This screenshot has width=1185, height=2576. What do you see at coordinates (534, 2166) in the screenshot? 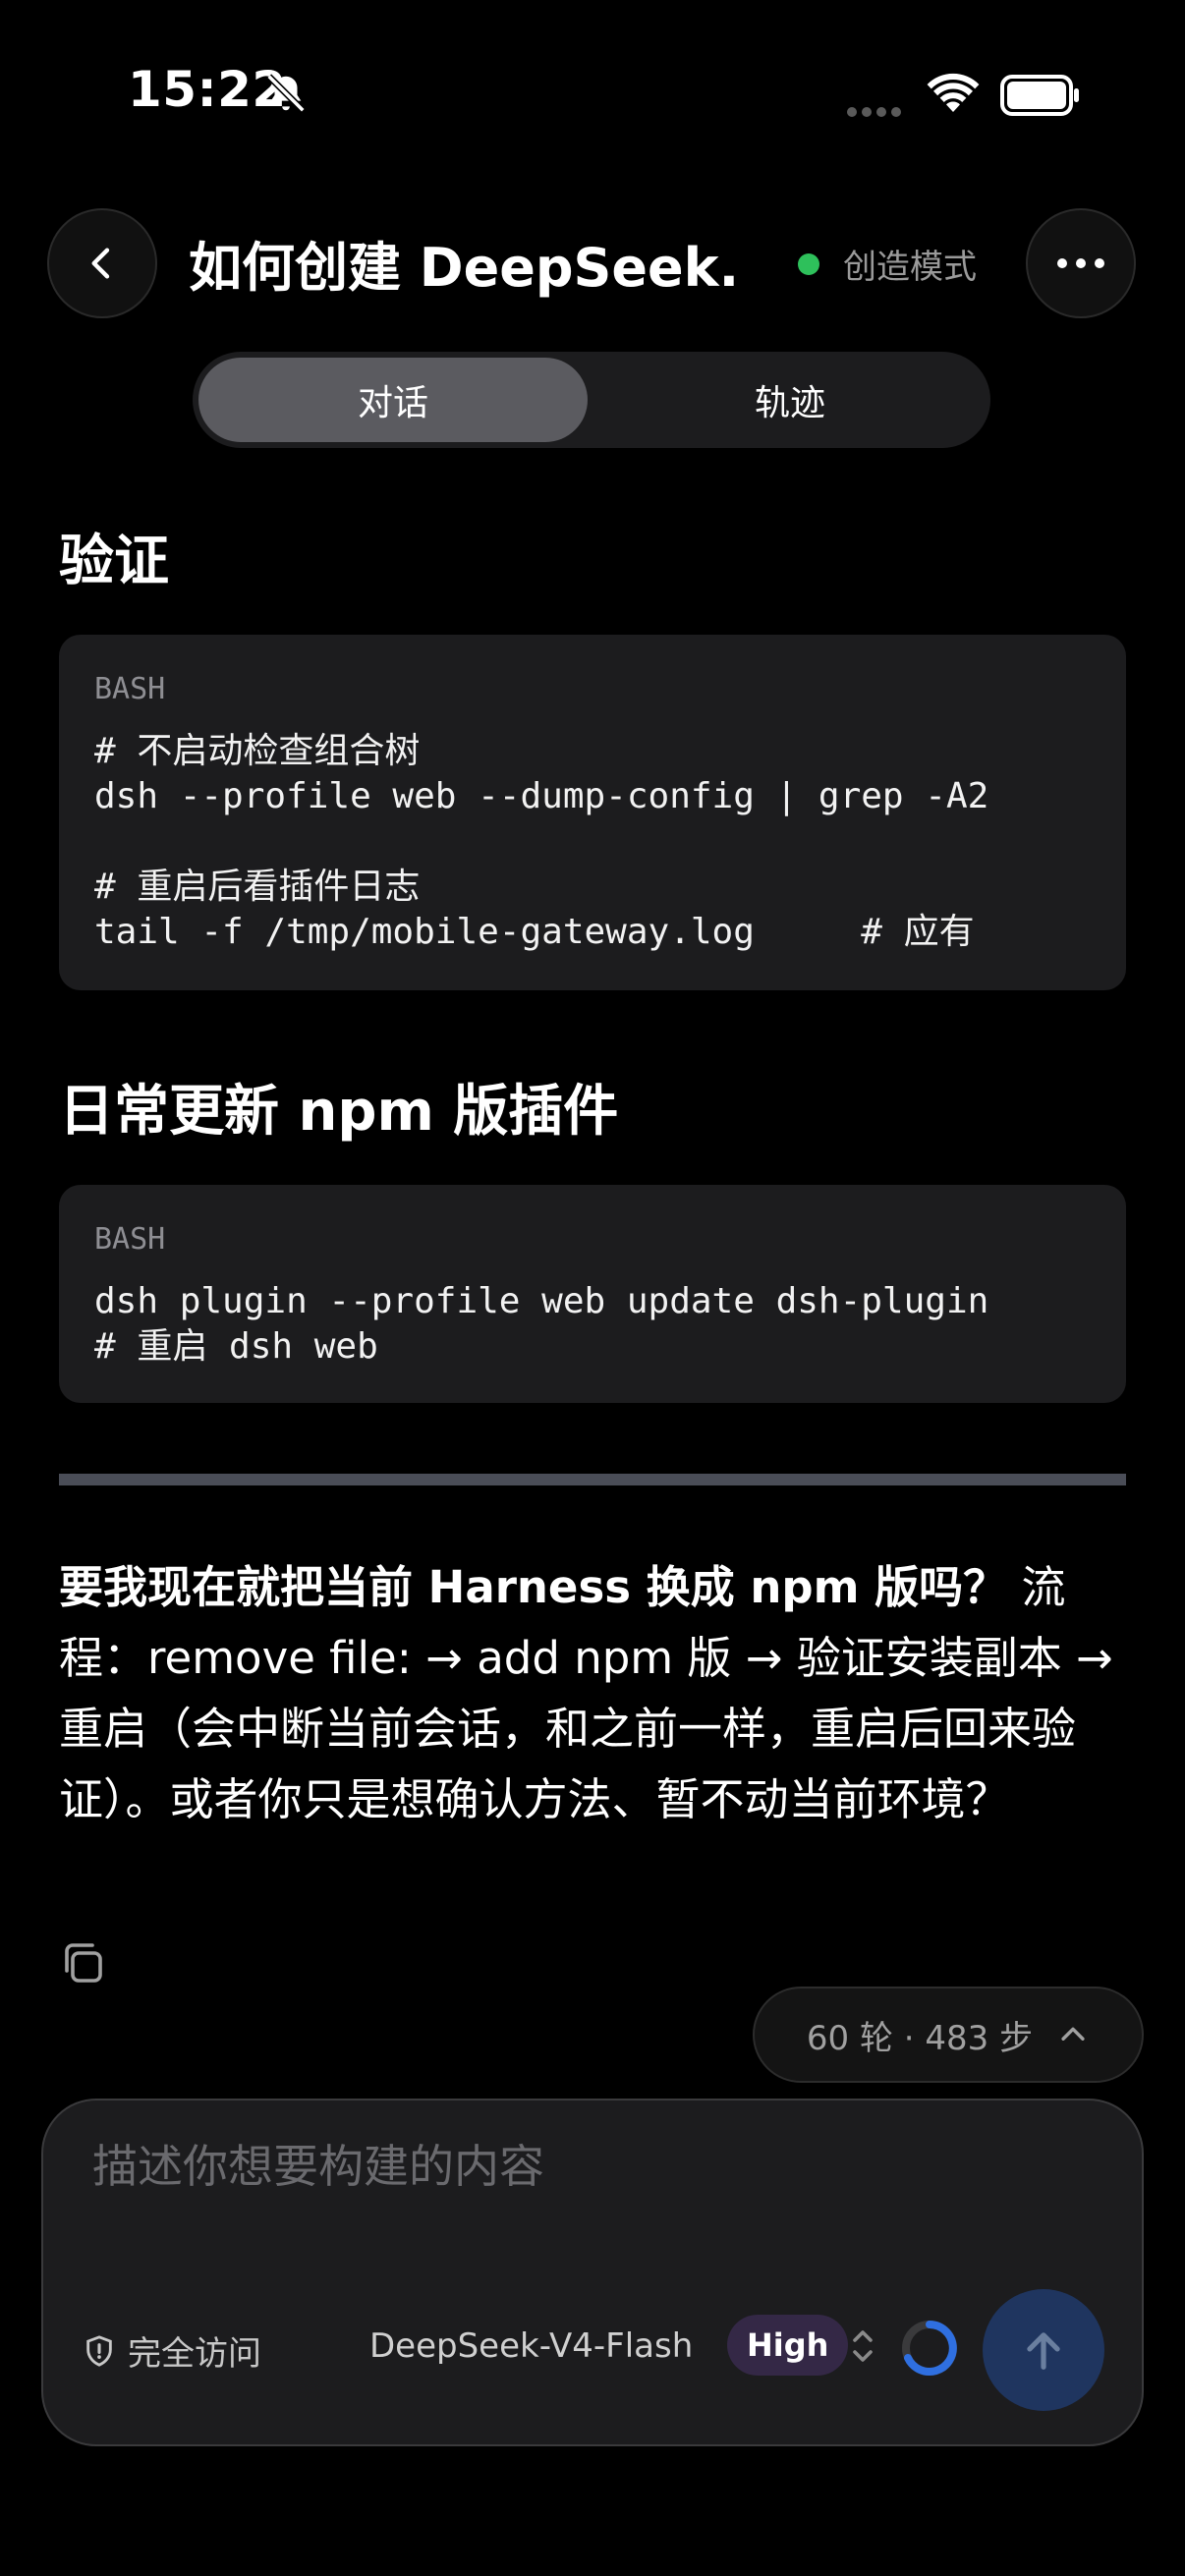
I see `message-input` at bounding box center [534, 2166].